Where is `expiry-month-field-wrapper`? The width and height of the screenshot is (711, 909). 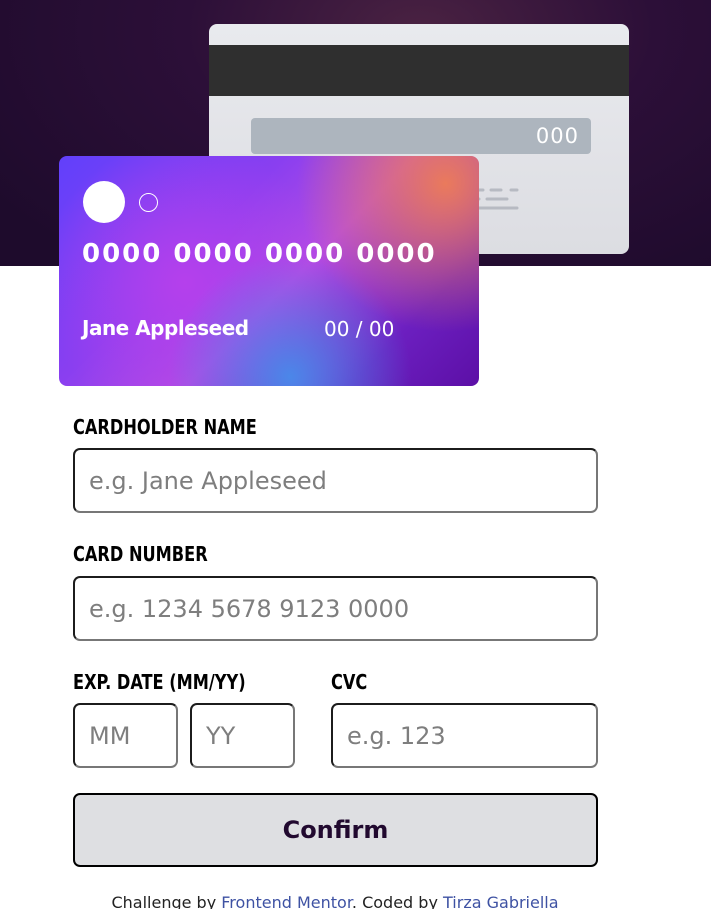
expiry-month-field-wrapper is located at coordinates (125, 735).